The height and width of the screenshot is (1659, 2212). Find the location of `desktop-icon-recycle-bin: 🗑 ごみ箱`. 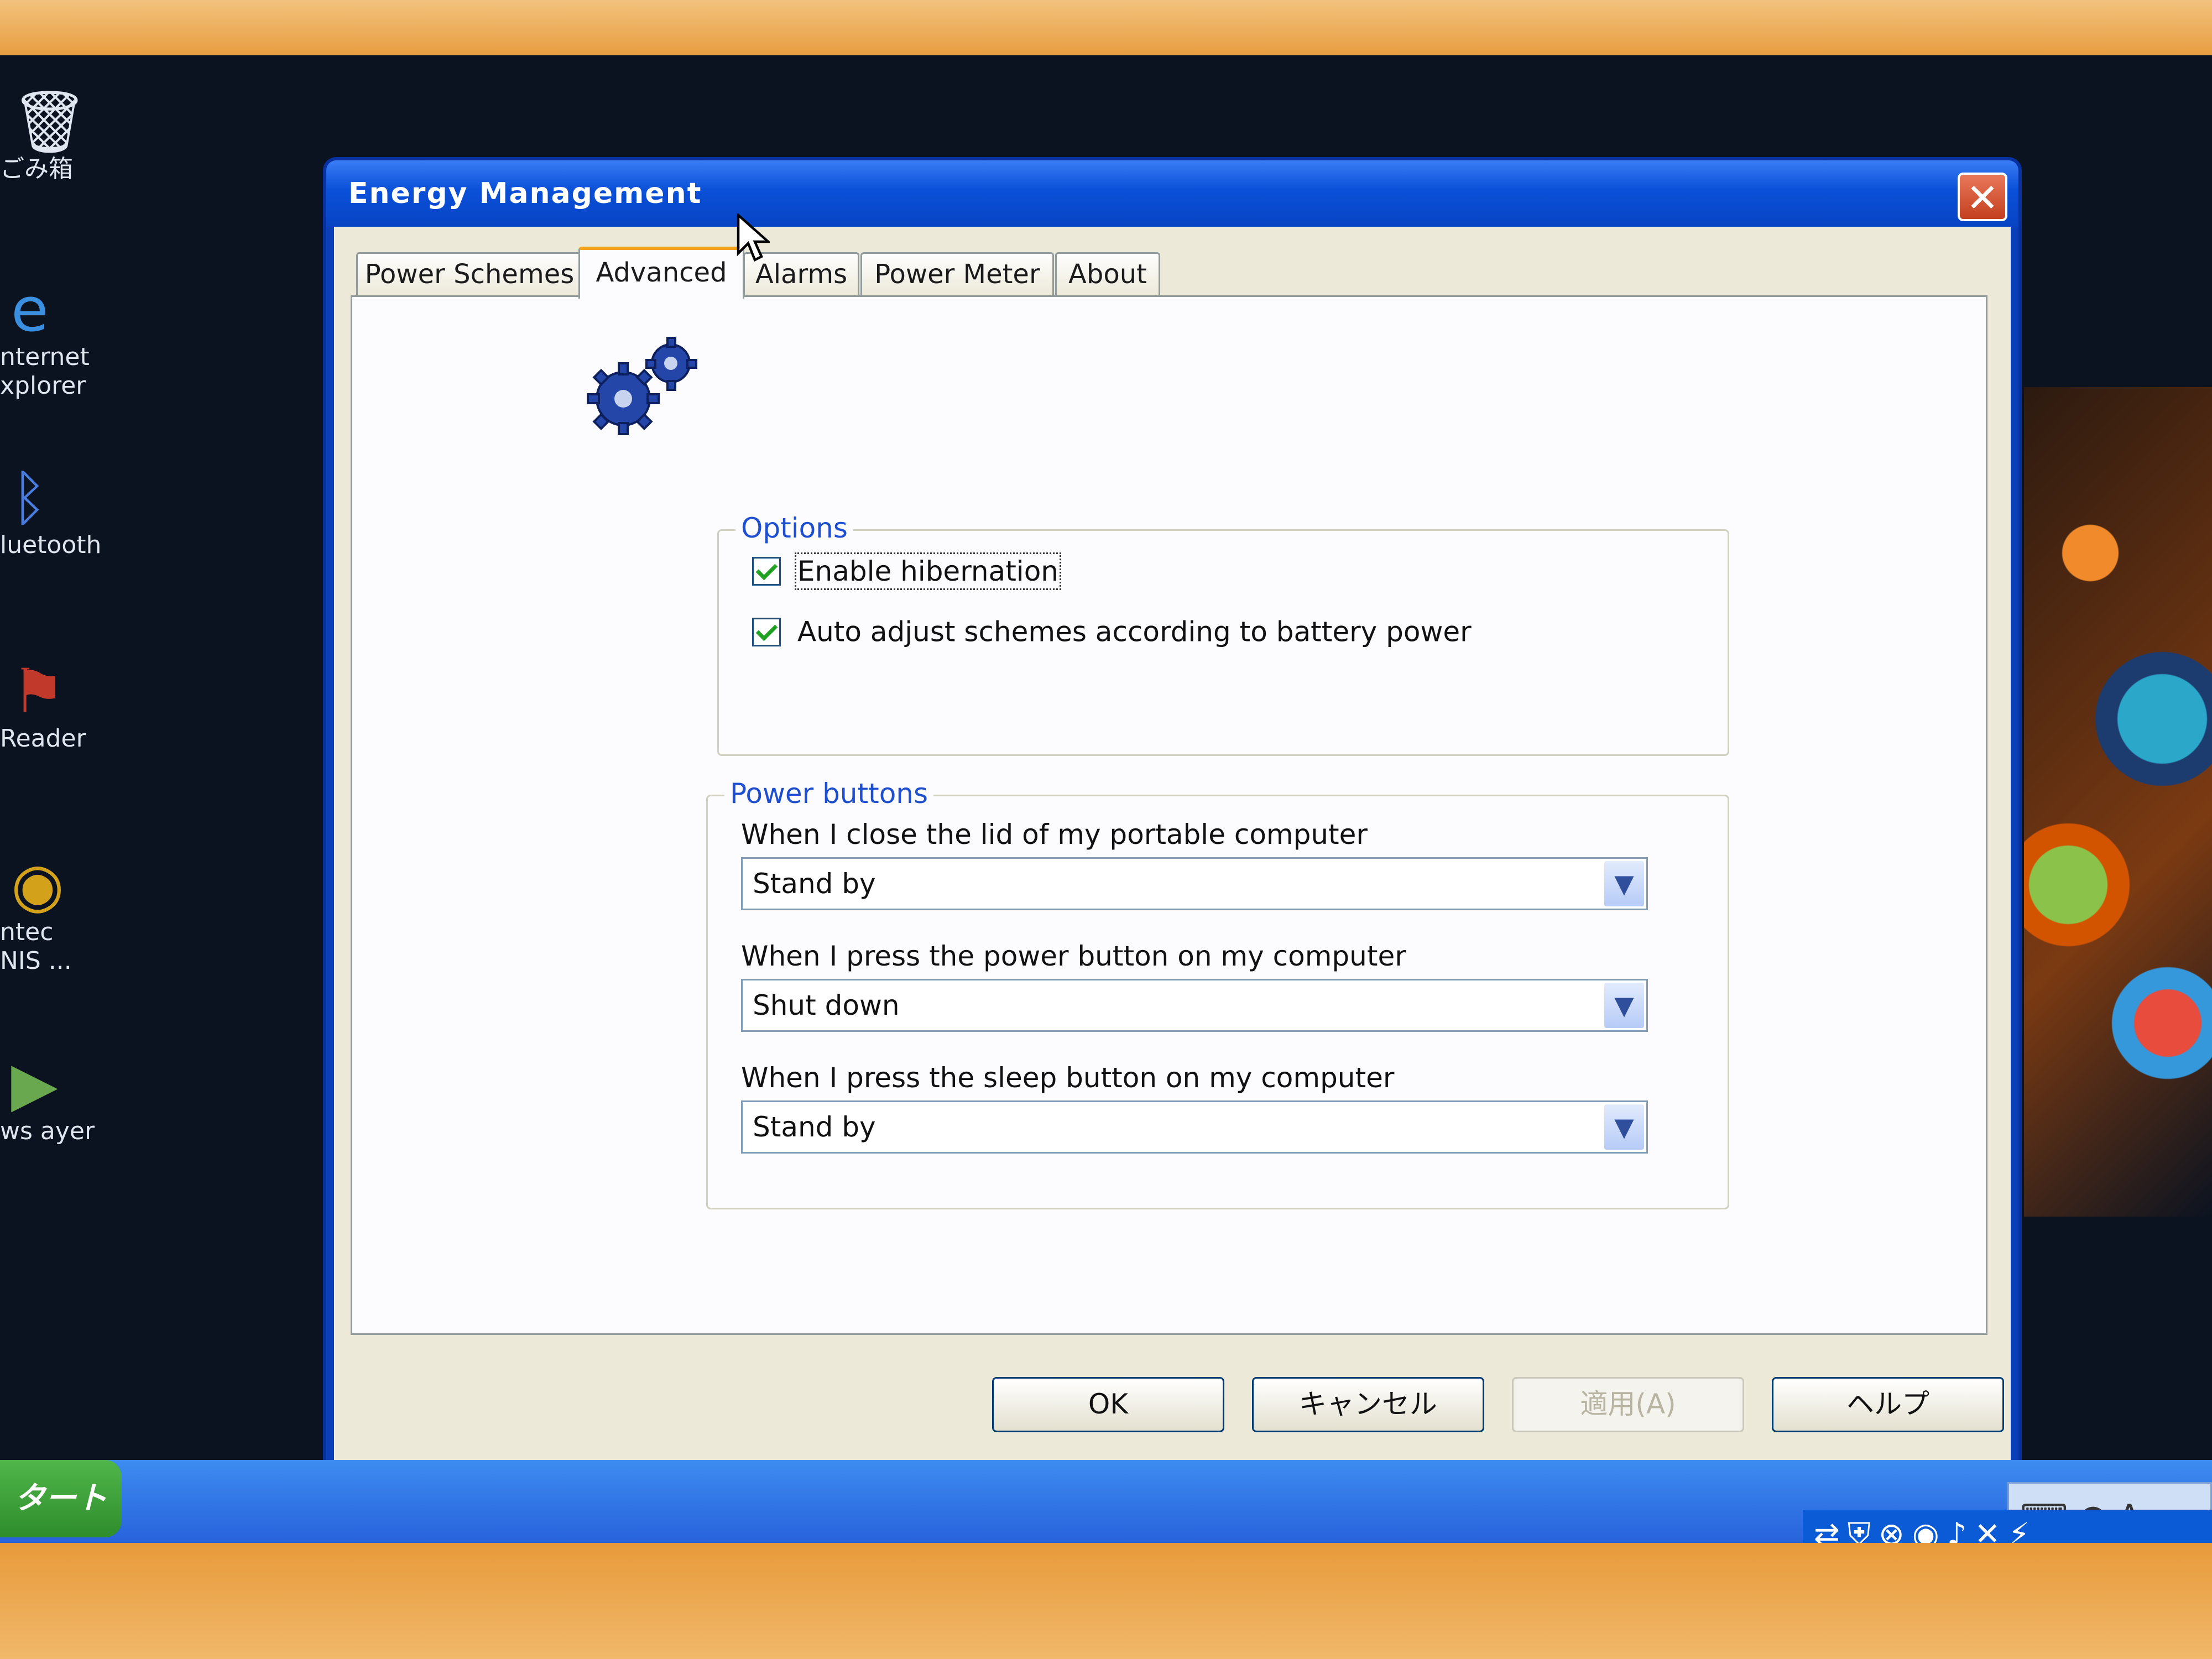

desktop-icon-recycle-bin: 🗑 ごみ箱 is located at coordinates (50, 136).